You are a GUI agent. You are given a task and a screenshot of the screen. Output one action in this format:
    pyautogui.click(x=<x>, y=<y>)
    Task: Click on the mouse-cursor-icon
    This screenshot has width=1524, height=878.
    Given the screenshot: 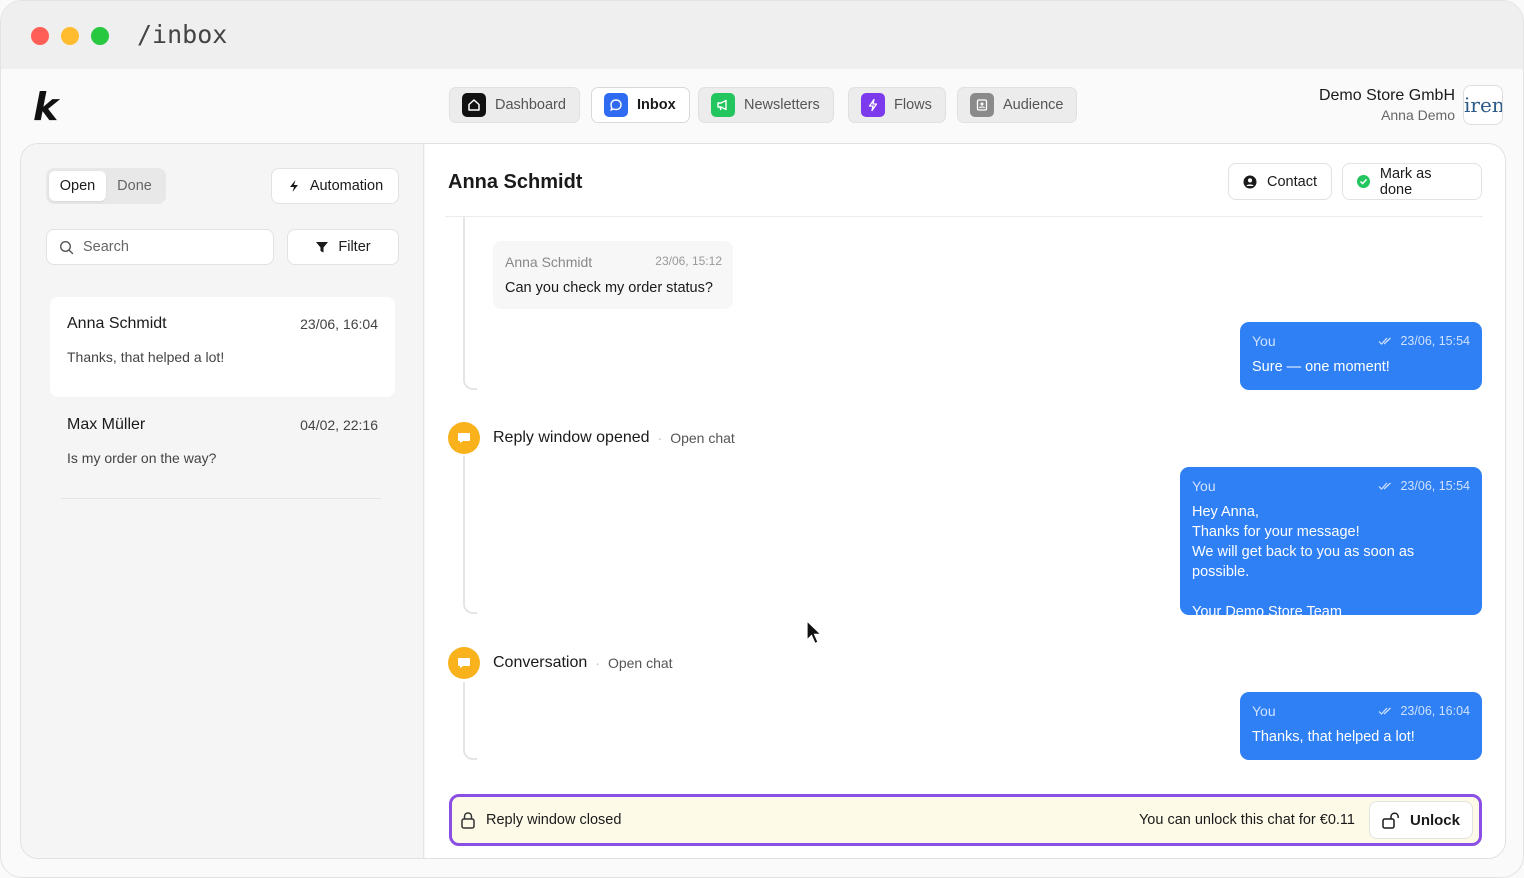 What is the action you would take?
    pyautogui.click(x=814, y=632)
    